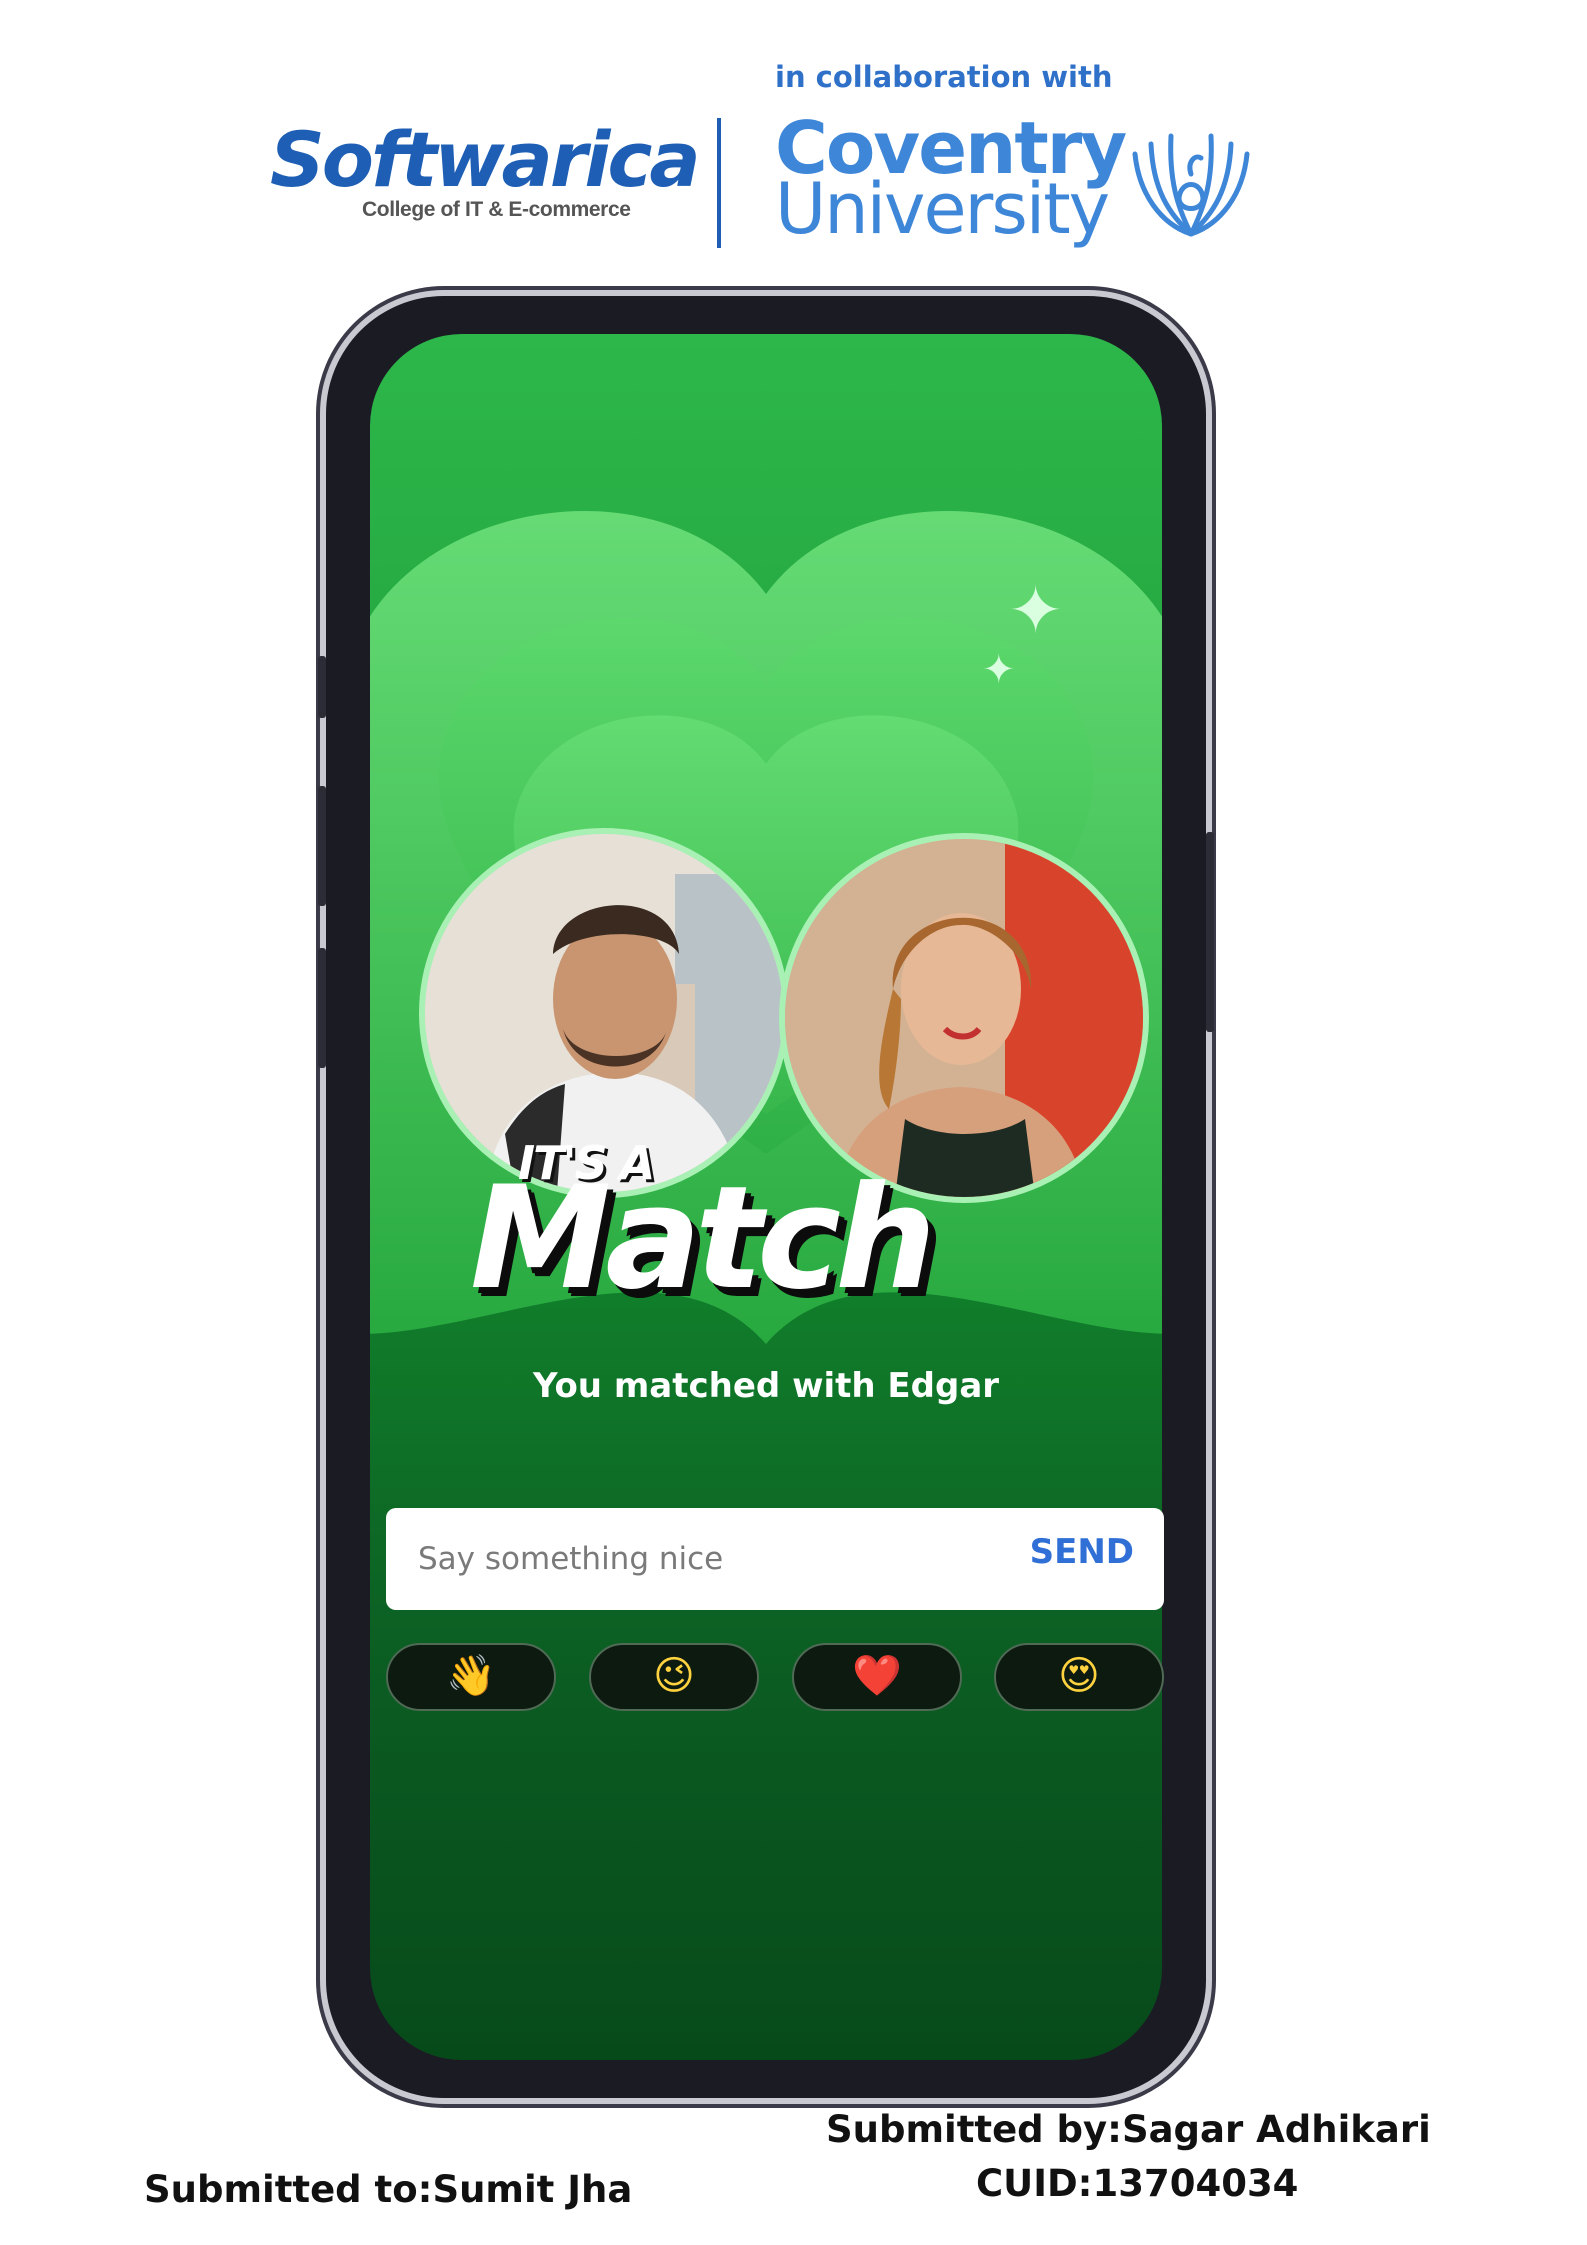 The height and width of the screenshot is (2245, 1587). What do you see at coordinates (719, 183) in the screenshot?
I see `logo-divider` at bounding box center [719, 183].